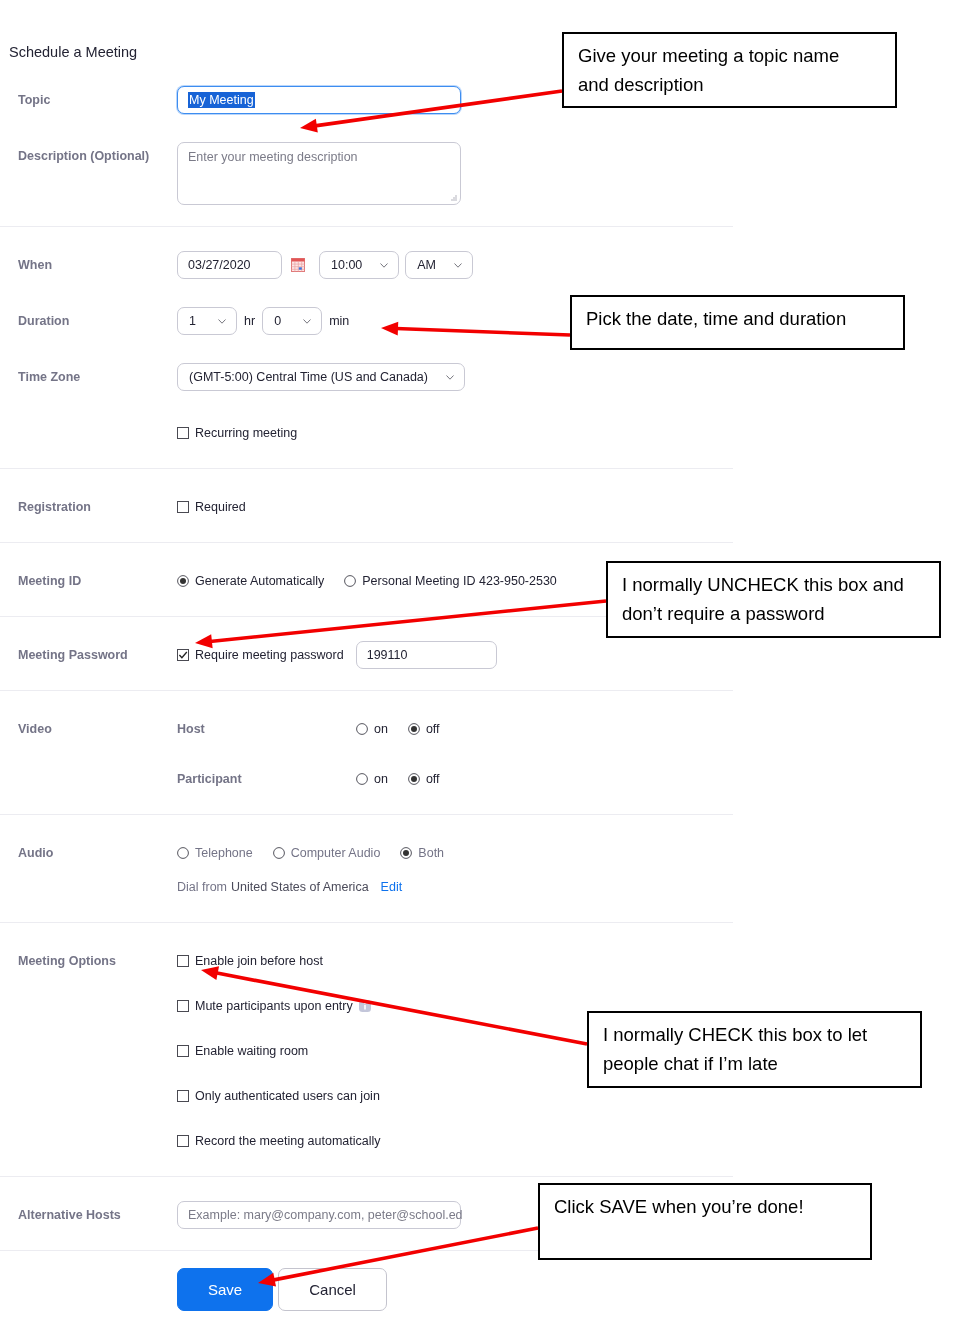 The width and height of the screenshot is (957, 1324). I want to click on sub-label: Host, so click(191, 729).